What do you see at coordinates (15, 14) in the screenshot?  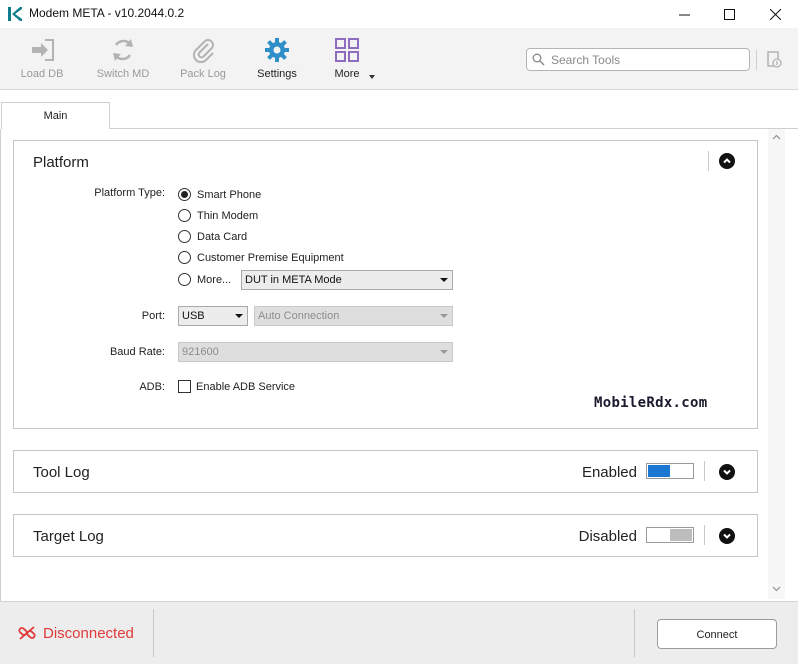 I see `app-logo-icon` at bounding box center [15, 14].